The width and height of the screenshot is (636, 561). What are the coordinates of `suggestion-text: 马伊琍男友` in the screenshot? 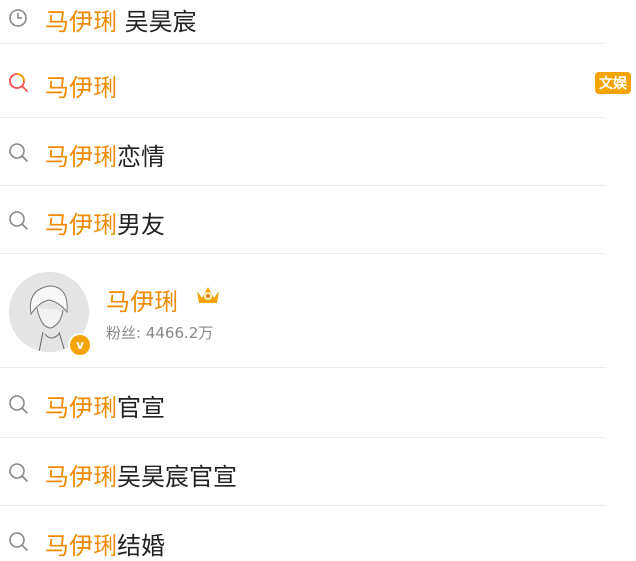 It's located at (105, 222).